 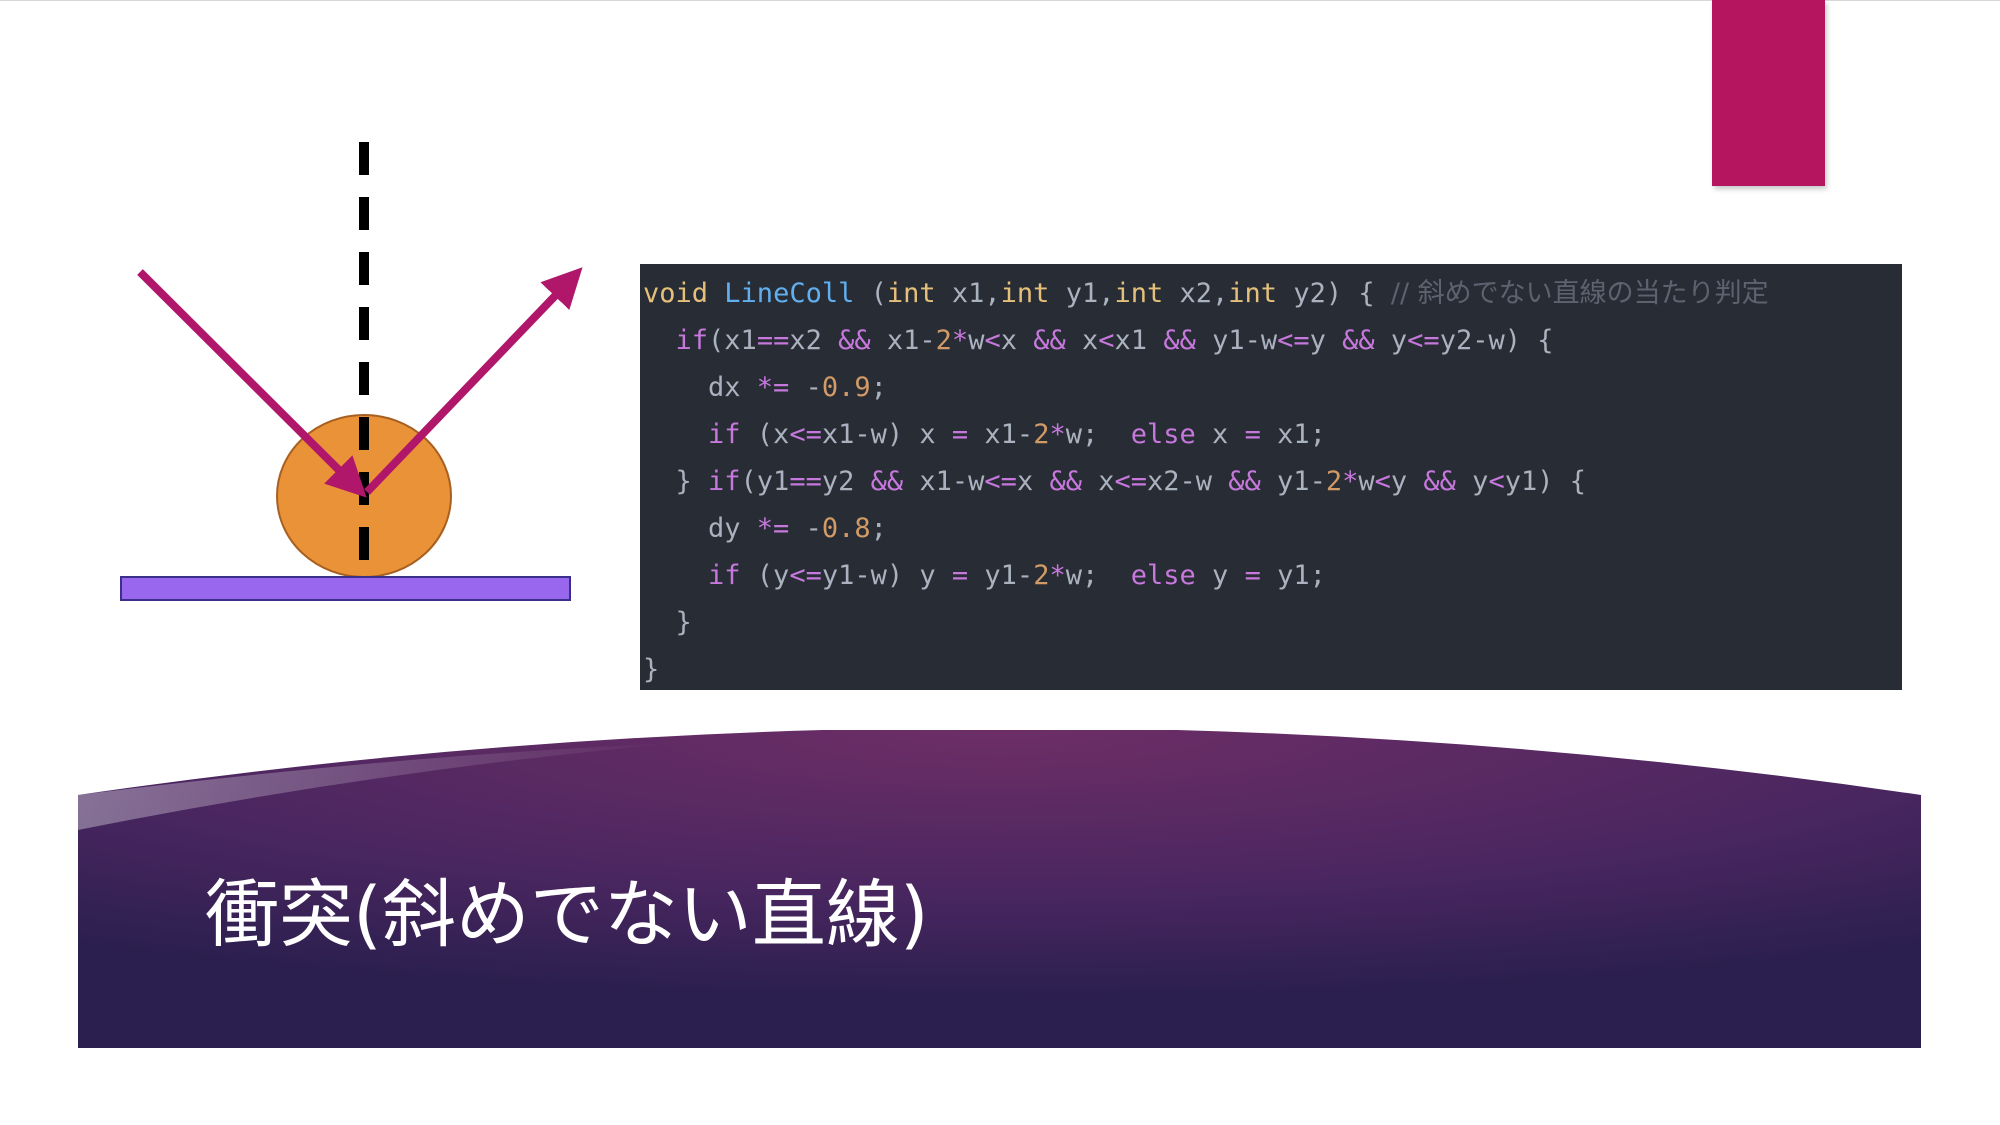 I want to click on surface-line, so click(x=345, y=588).